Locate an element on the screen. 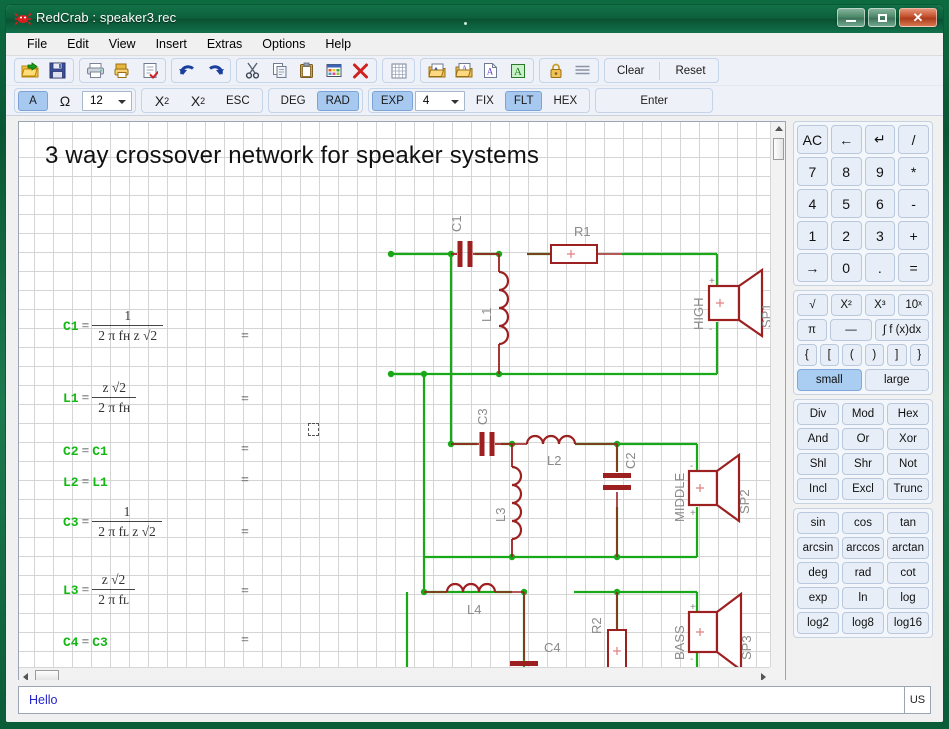  menu-file: File is located at coordinates (37, 44).